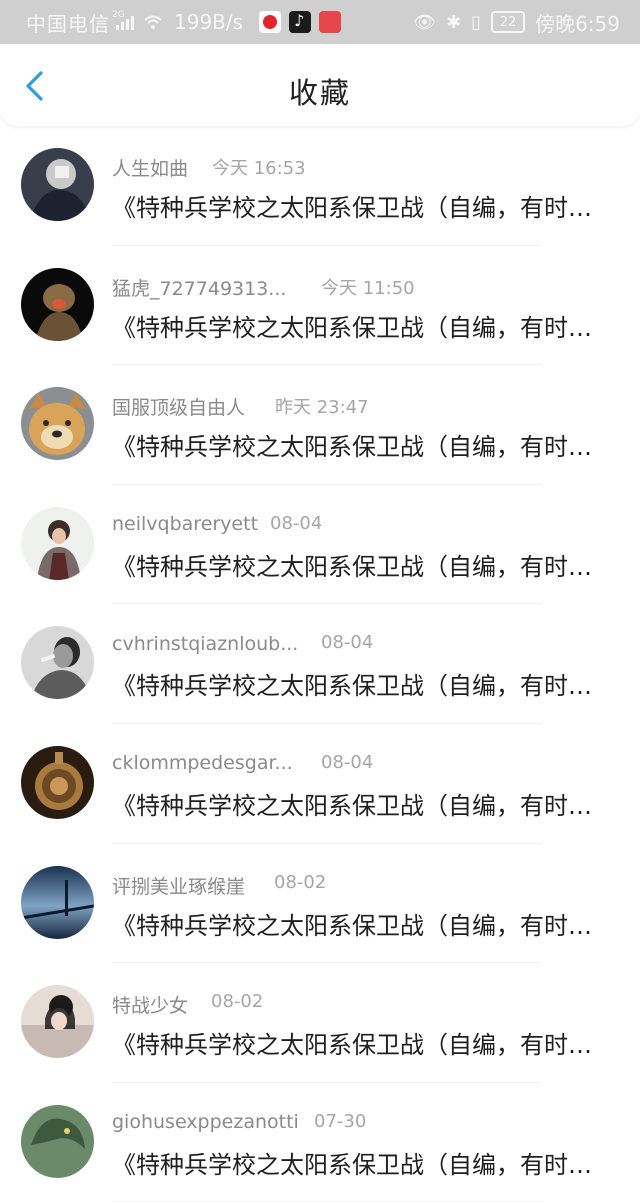 The height and width of the screenshot is (1202, 640). I want to click on signal-icon: 2G, so click(123, 20).